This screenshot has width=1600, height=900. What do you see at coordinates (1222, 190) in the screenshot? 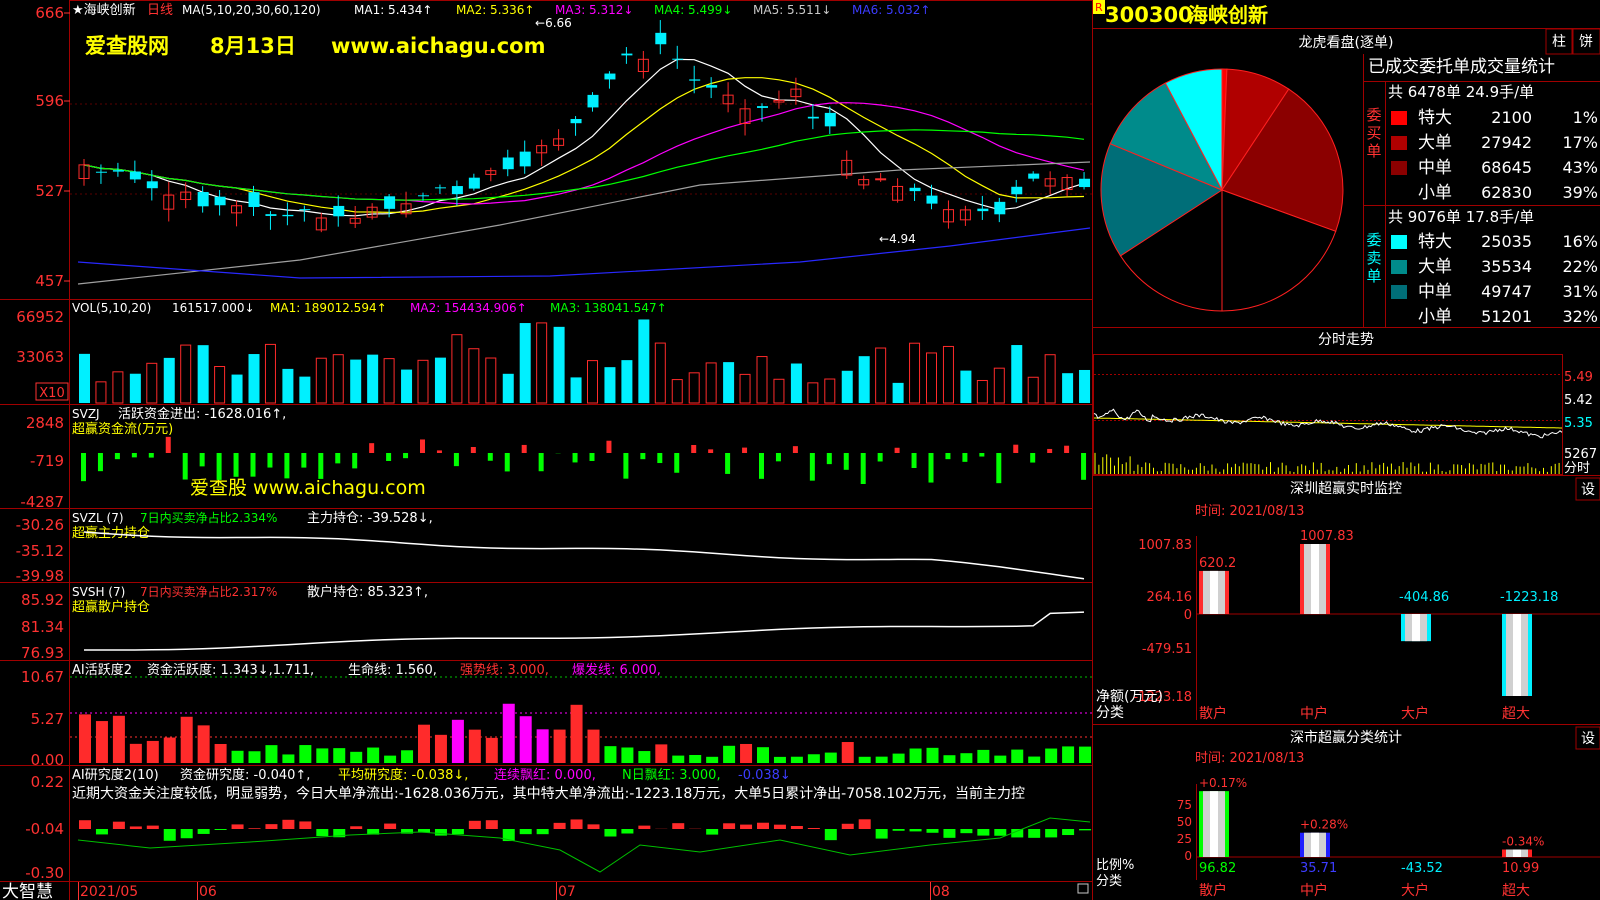
I see `order-pie-chart` at bounding box center [1222, 190].